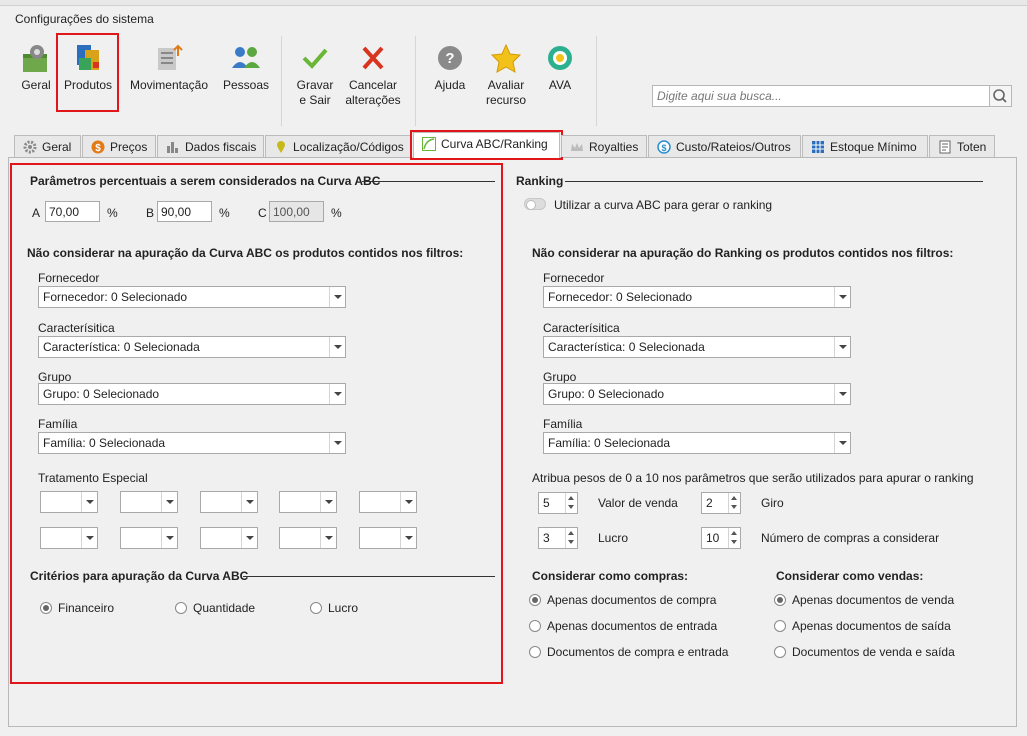  Describe the element at coordinates (348, 147) in the screenshot. I see `tab-label: Localização/Códigos` at that location.